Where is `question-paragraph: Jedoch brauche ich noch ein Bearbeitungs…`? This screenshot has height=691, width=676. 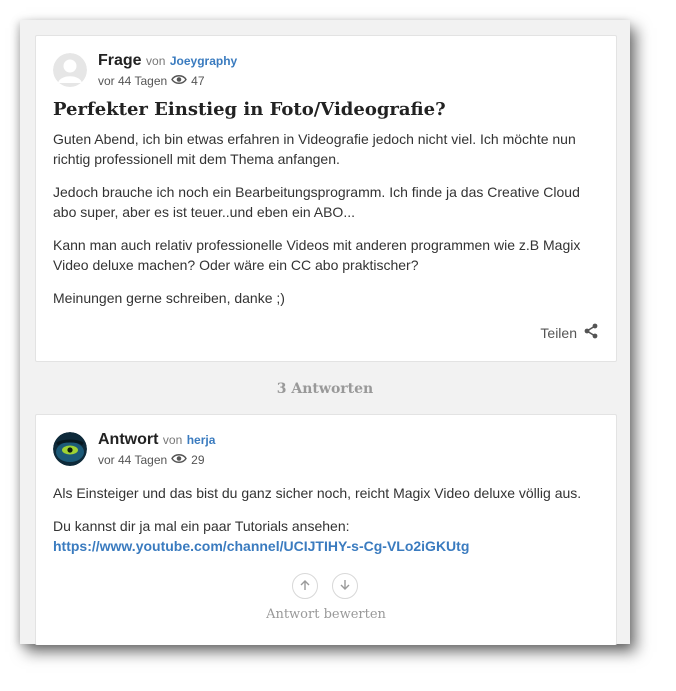 question-paragraph: Jedoch brauche ich noch ein Bearbeitungs… is located at coordinates (316, 202).